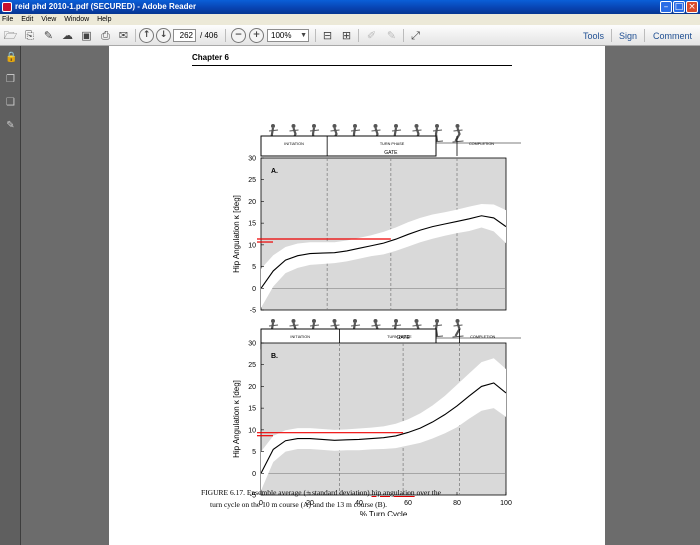  I want to click on page-total: / 406, so click(209, 35).